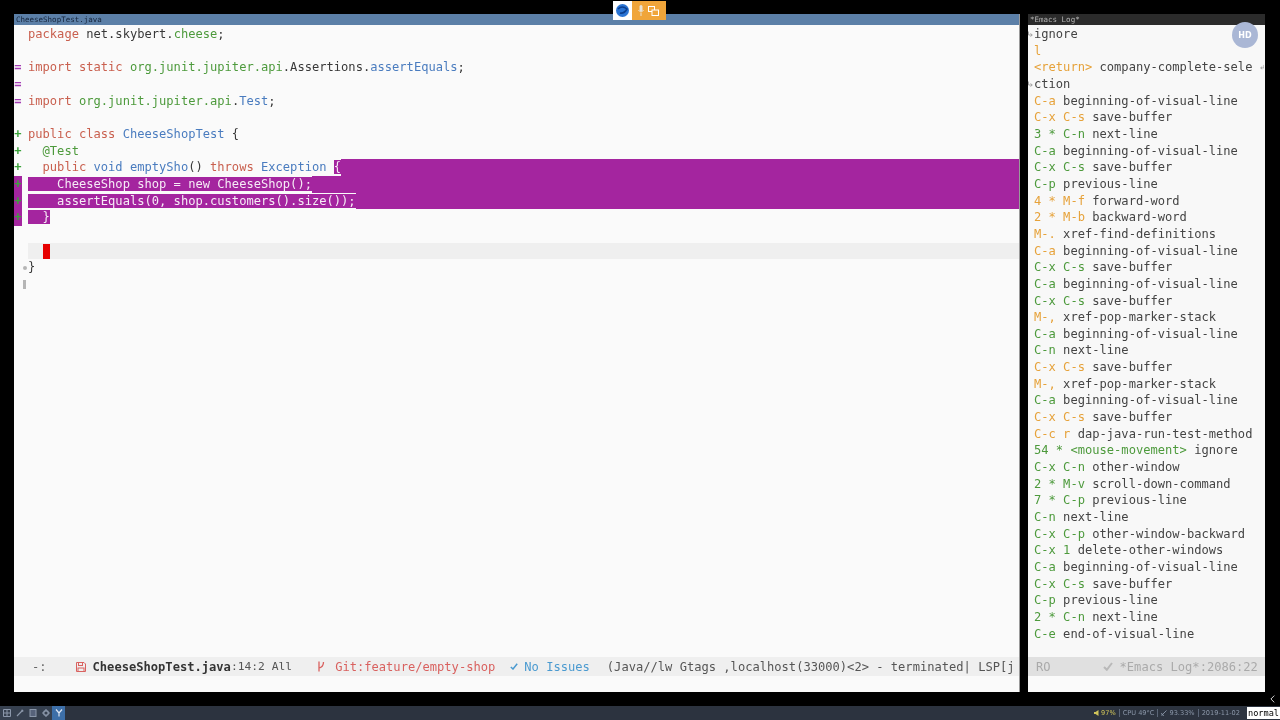 The height and width of the screenshot is (720, 1280). What do you see at coordinates (622, 10) in the screenshot?
I see `globe-icon` at bounding box center [622, 10].